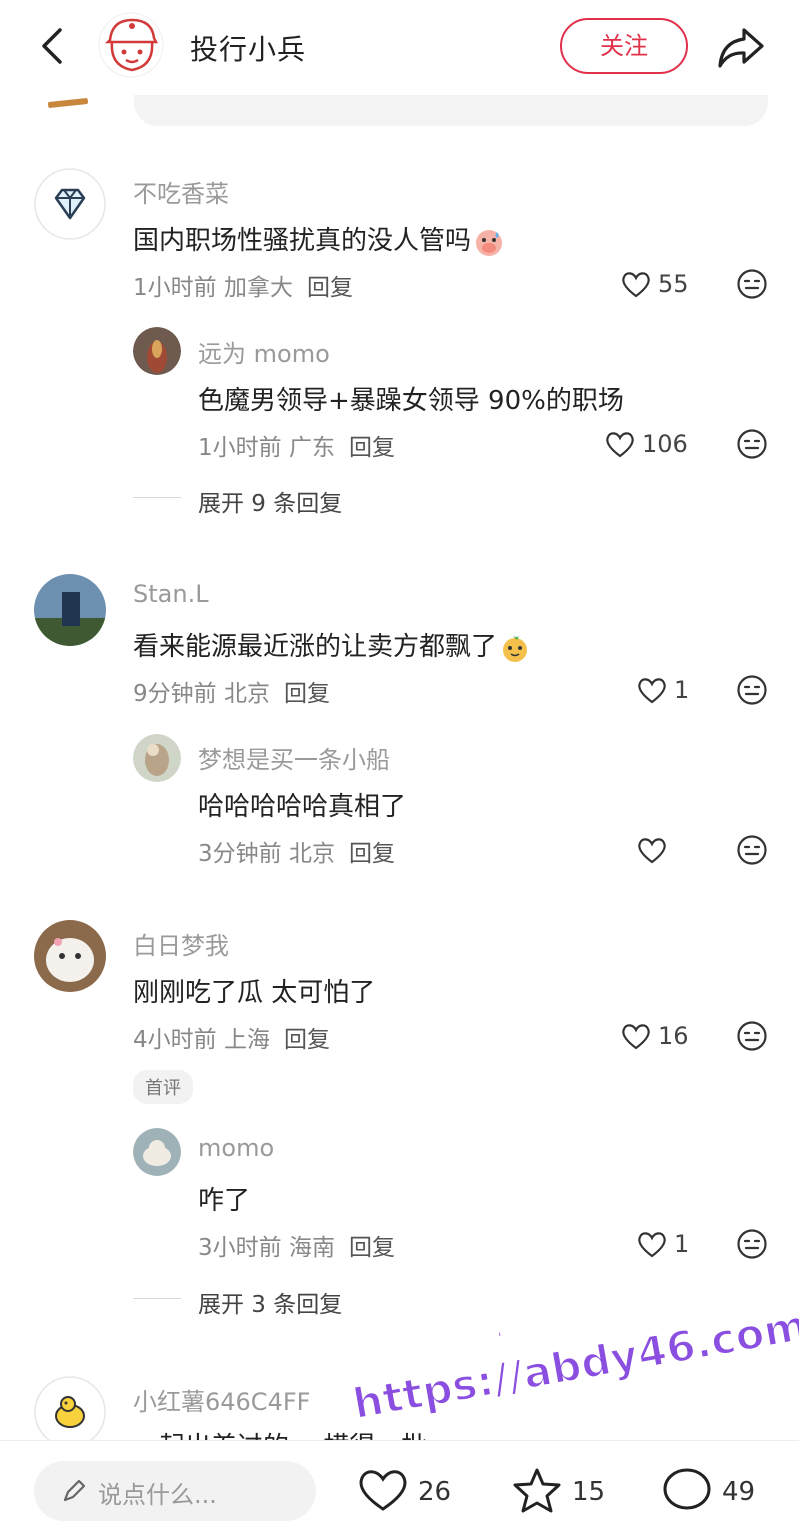  I want to click on reply-text: 哈哈哈哈哈真相了, so click(302, 807).